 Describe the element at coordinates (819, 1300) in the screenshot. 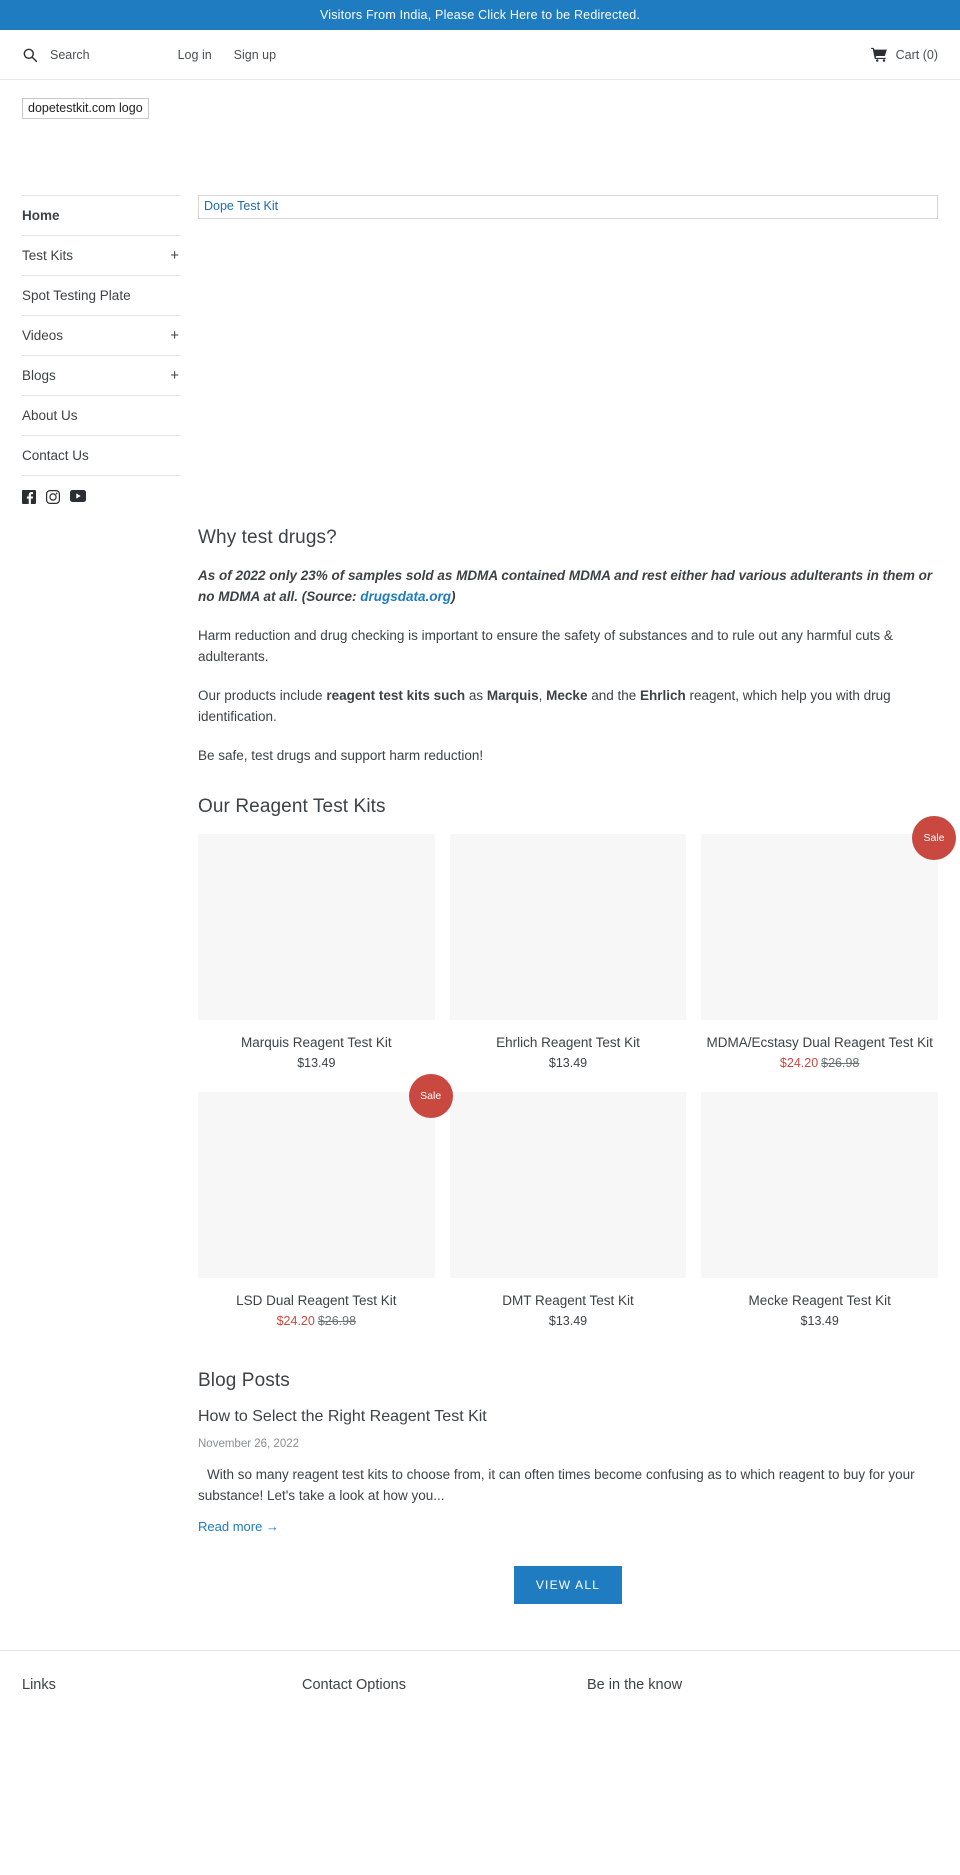

I see `product-title: Mecke Reagent Test Kit` at that location.